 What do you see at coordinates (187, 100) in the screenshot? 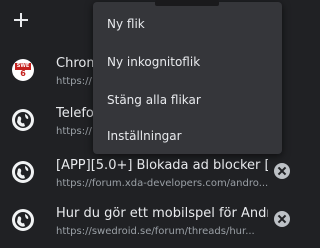
I see `menu-item-close-all-tabs: Stäng alla flikar` at bounding box center [187, 100].